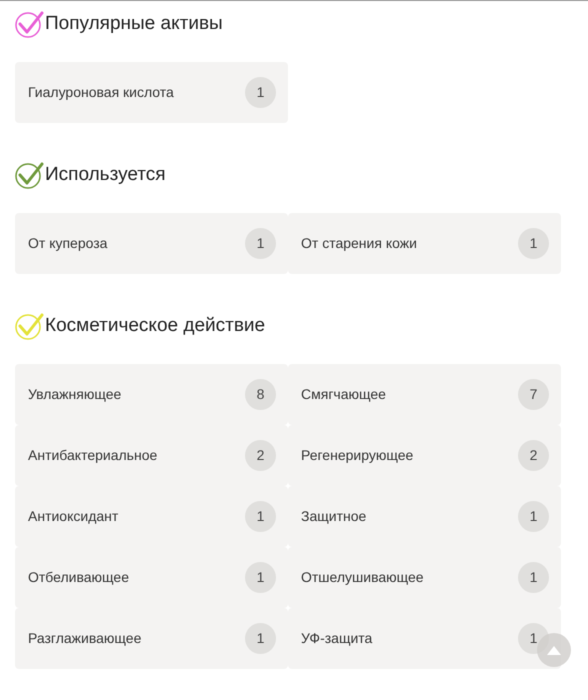 The image size is (588, 700). What do you see at coordinates (424, 243) in the screenshot?
I see `tag-card: От старения кожи 1` at bounding box center [424, 243].